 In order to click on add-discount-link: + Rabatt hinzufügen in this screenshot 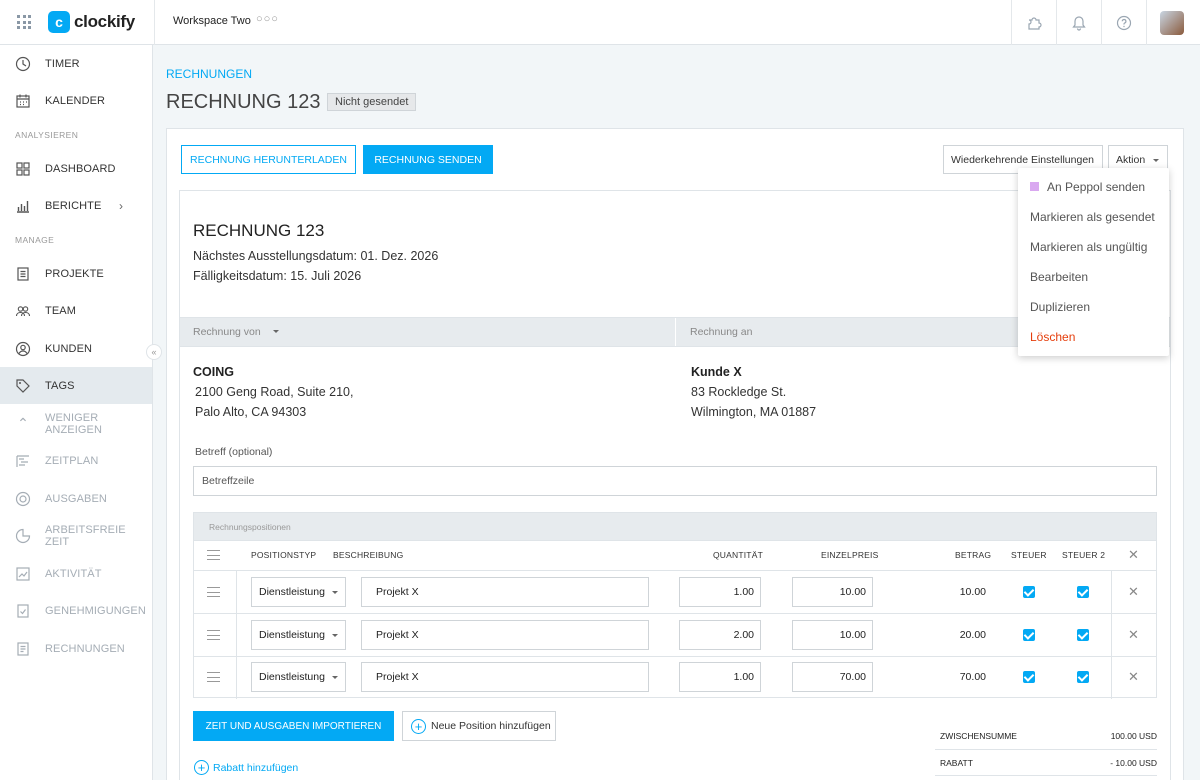, I will do `click(246, 767)`.